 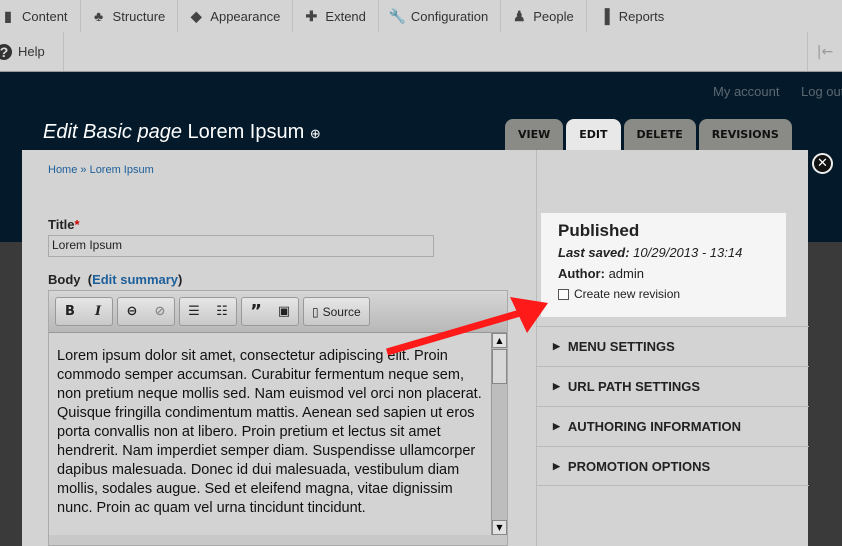 What do you see at coordinates (632, 16) in the screenshot?
I see `toolbar-reports: ▐ Reports` at bounding box center [632, 16].